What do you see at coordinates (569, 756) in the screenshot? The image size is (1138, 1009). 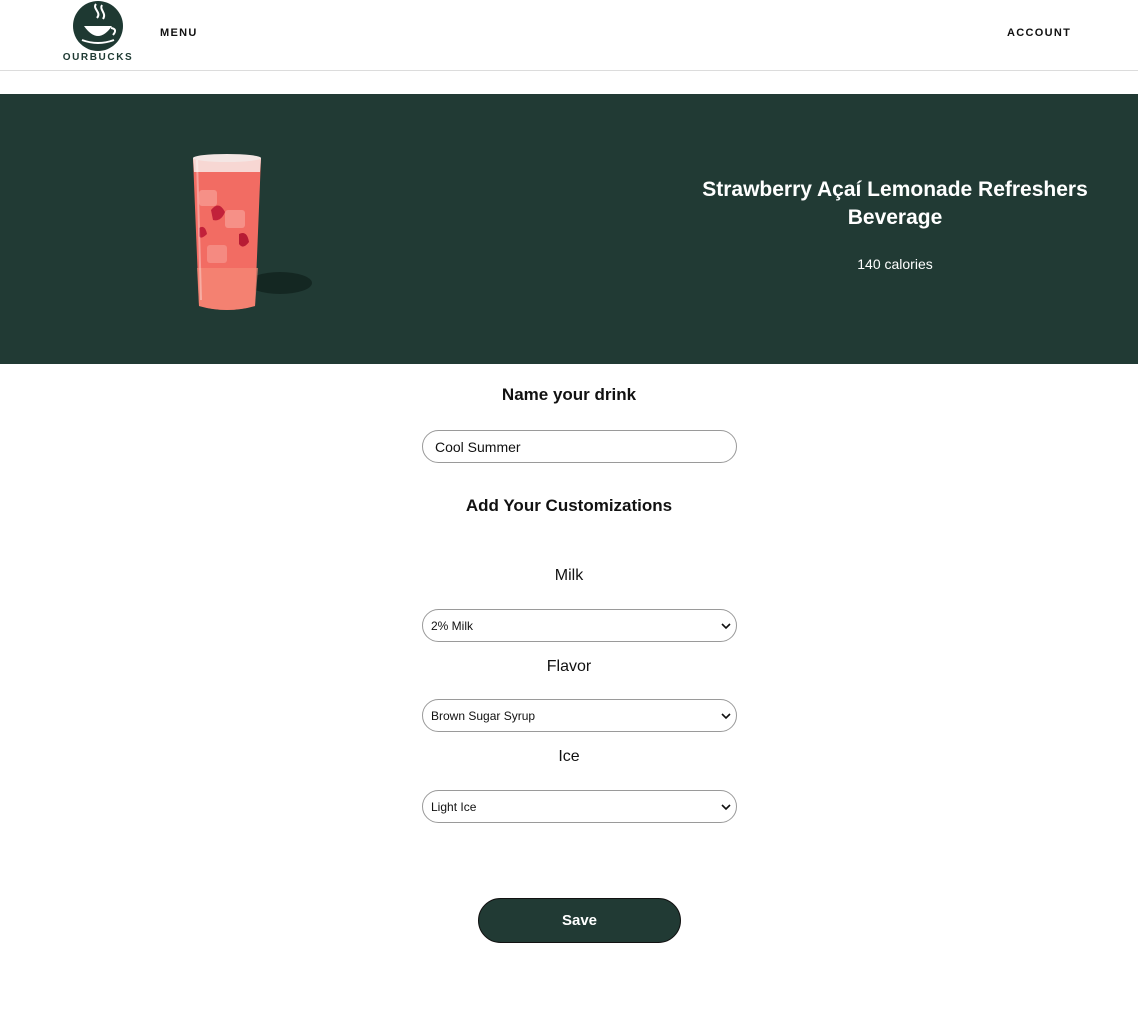 I see `ice-label: Ice` at bounding box center [569, 756].